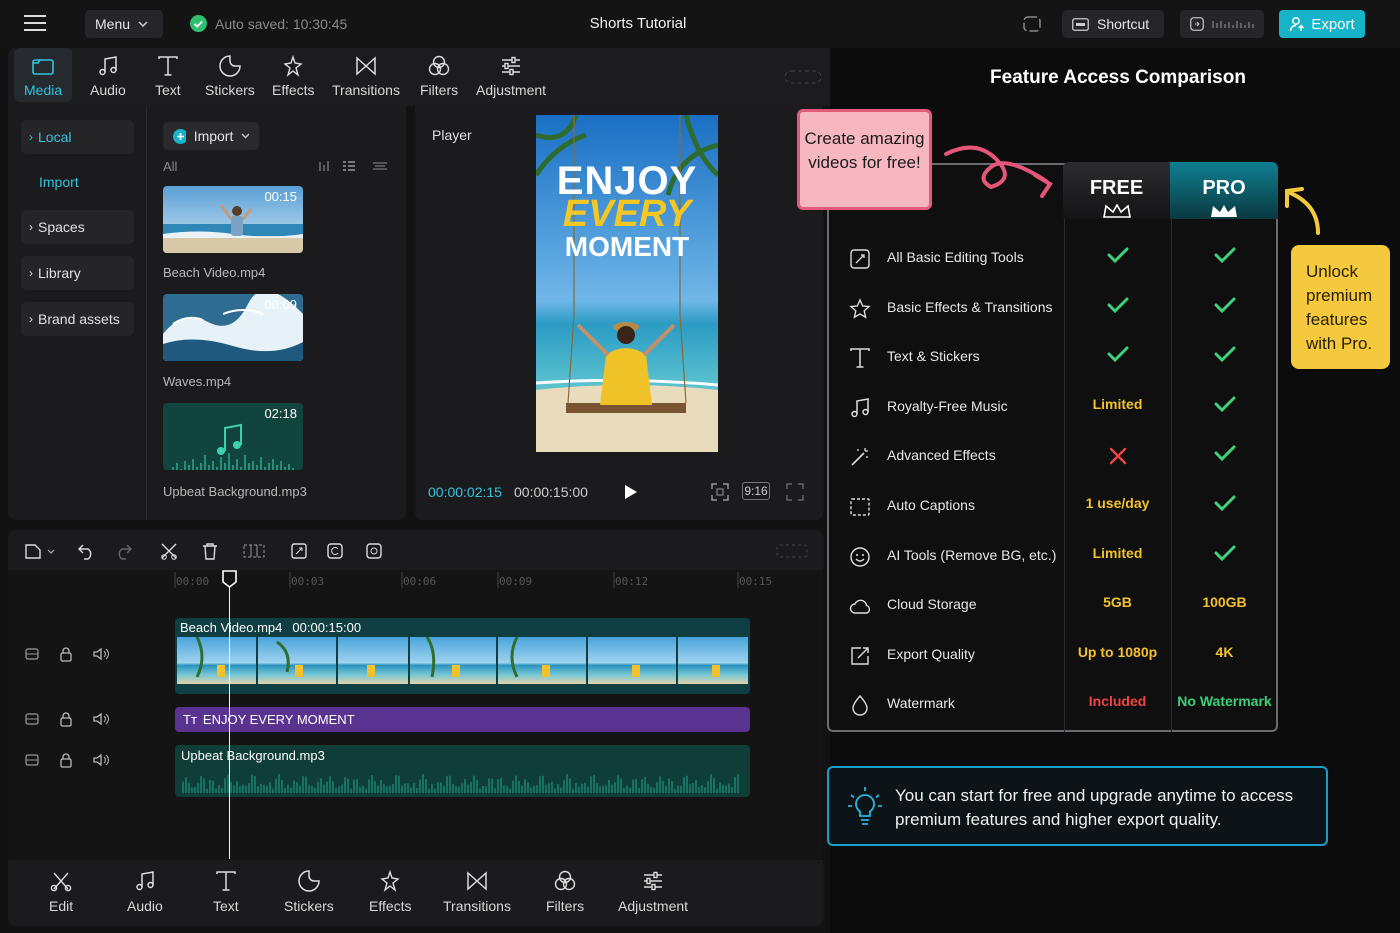  I want to click on bottom-tab-effects: Effects, so click(390, 892).